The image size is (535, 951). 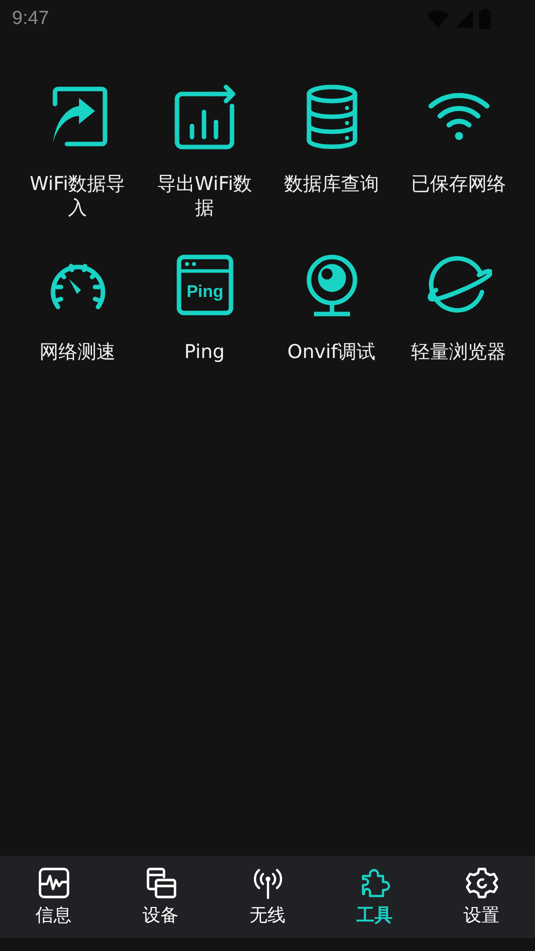 I want to click on tool-label: 已保存网络, so click(x=458, y=196).